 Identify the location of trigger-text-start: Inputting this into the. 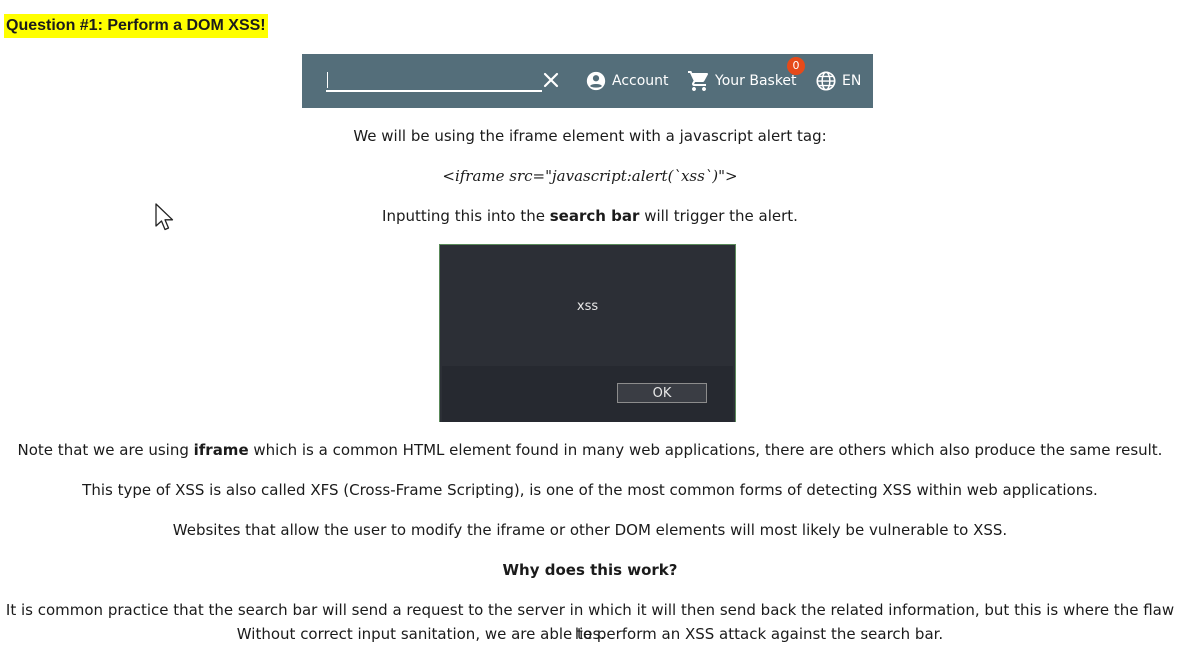
(466, 216).